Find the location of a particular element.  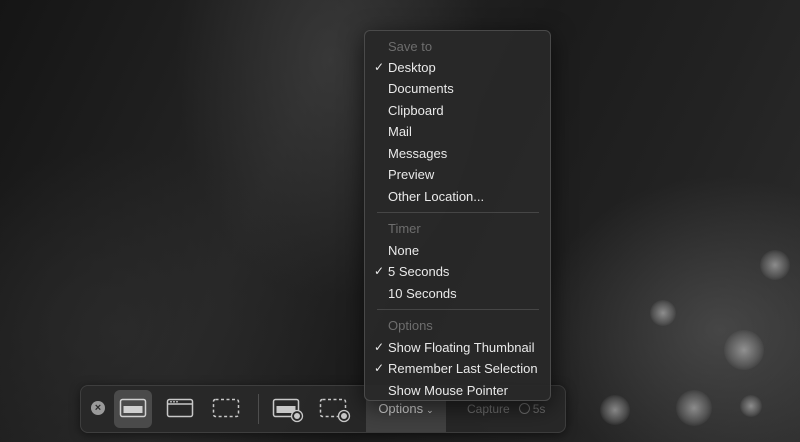

chevron-down-icon: ⌄ is located at coordinates (430, 410).